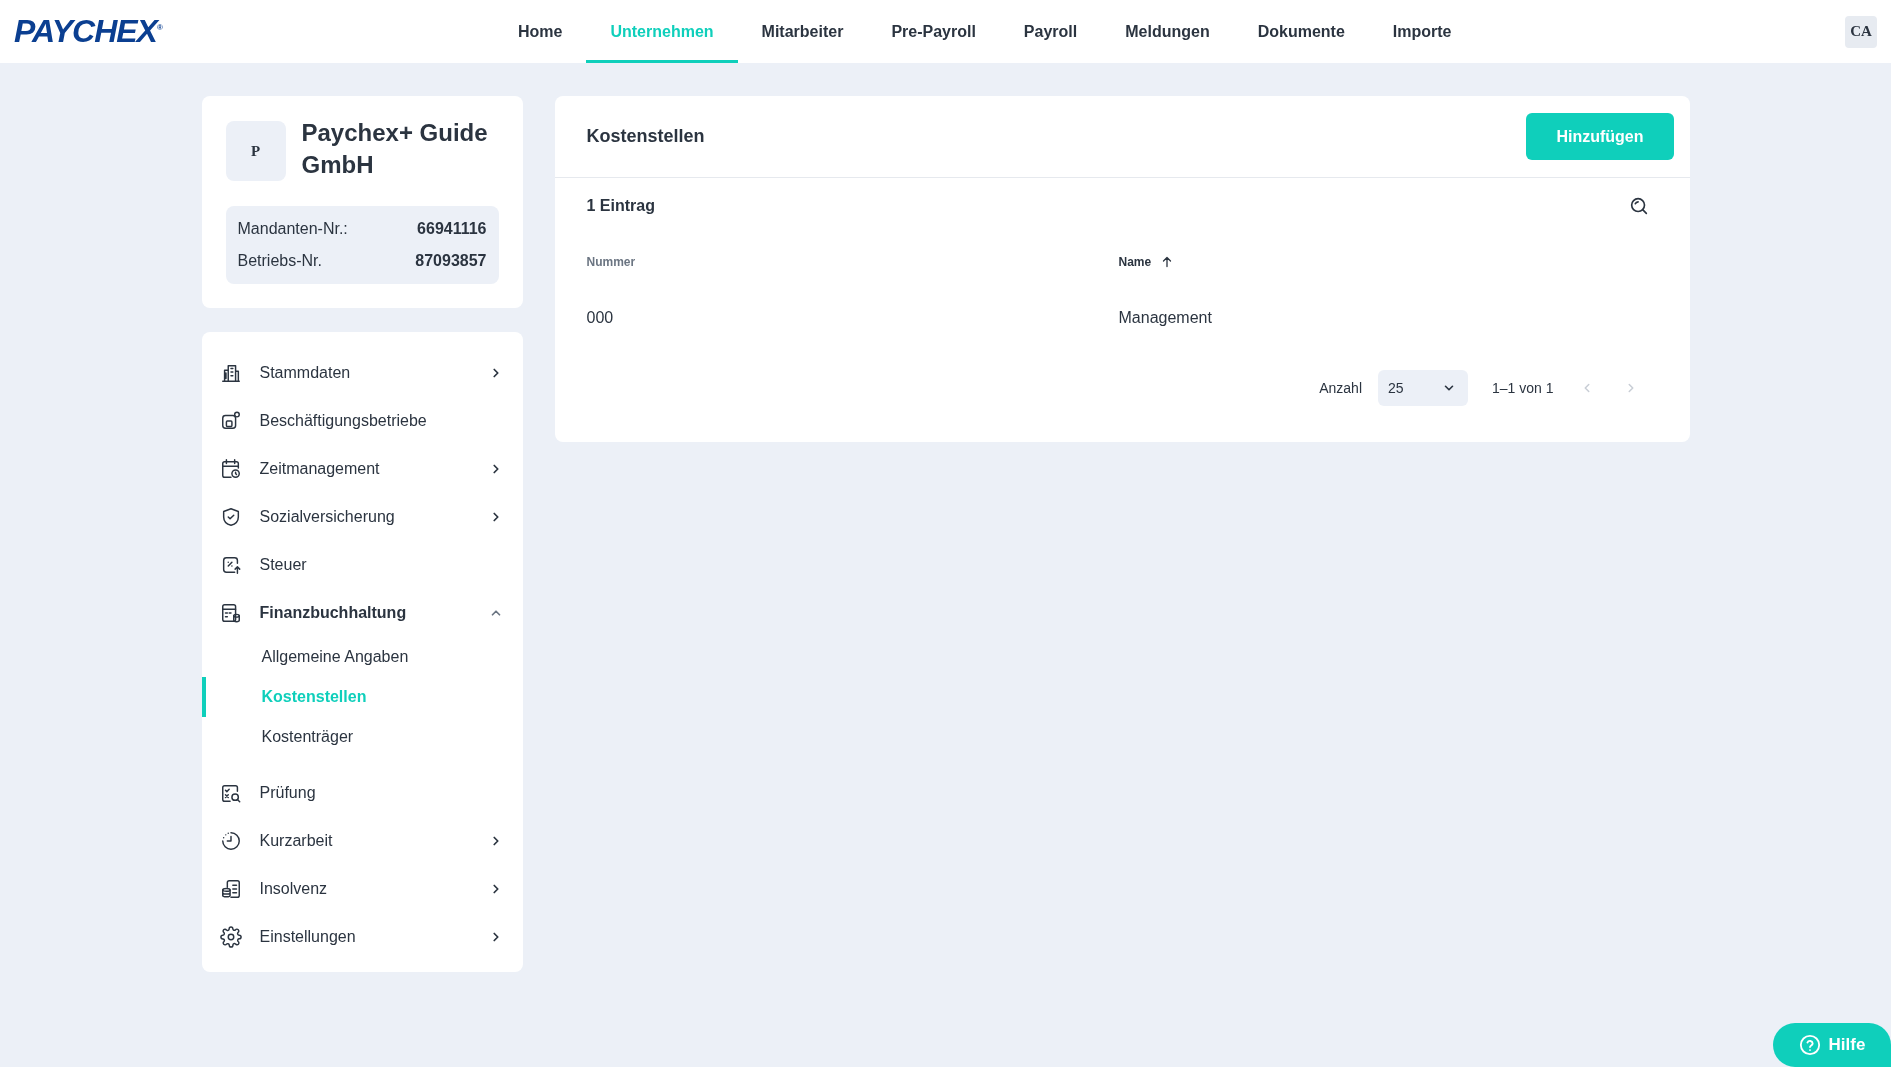 This screenshot has height=1067, width=1891. Describe the element at coordinates (230, 373) in the screenshot. I see `building-icon` at that location.